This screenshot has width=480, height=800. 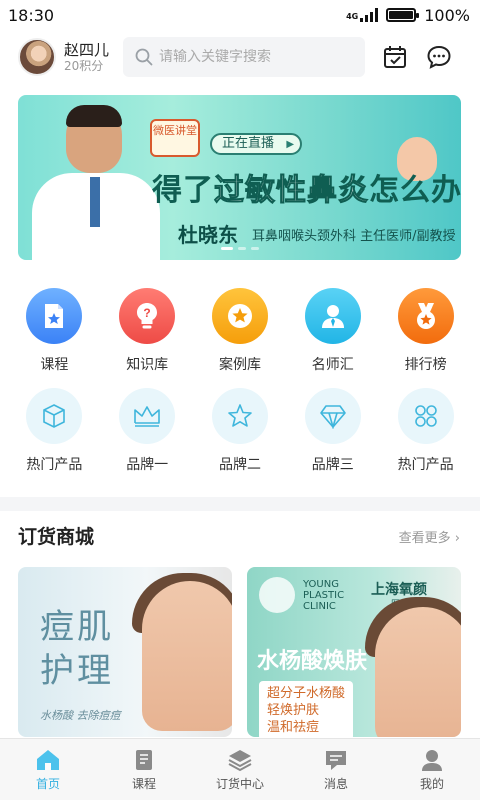 What do you see at coordinates (332, 416) in the screenshot?
I see `diamond-icon` at bounding box center [332, 416].